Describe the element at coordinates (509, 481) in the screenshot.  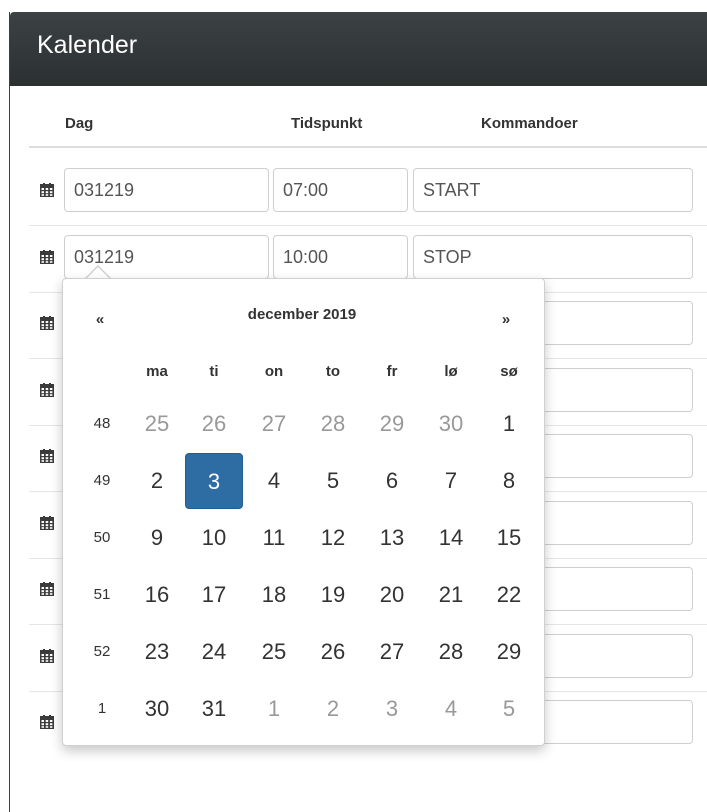
I see `day-cell: 8` at that location.